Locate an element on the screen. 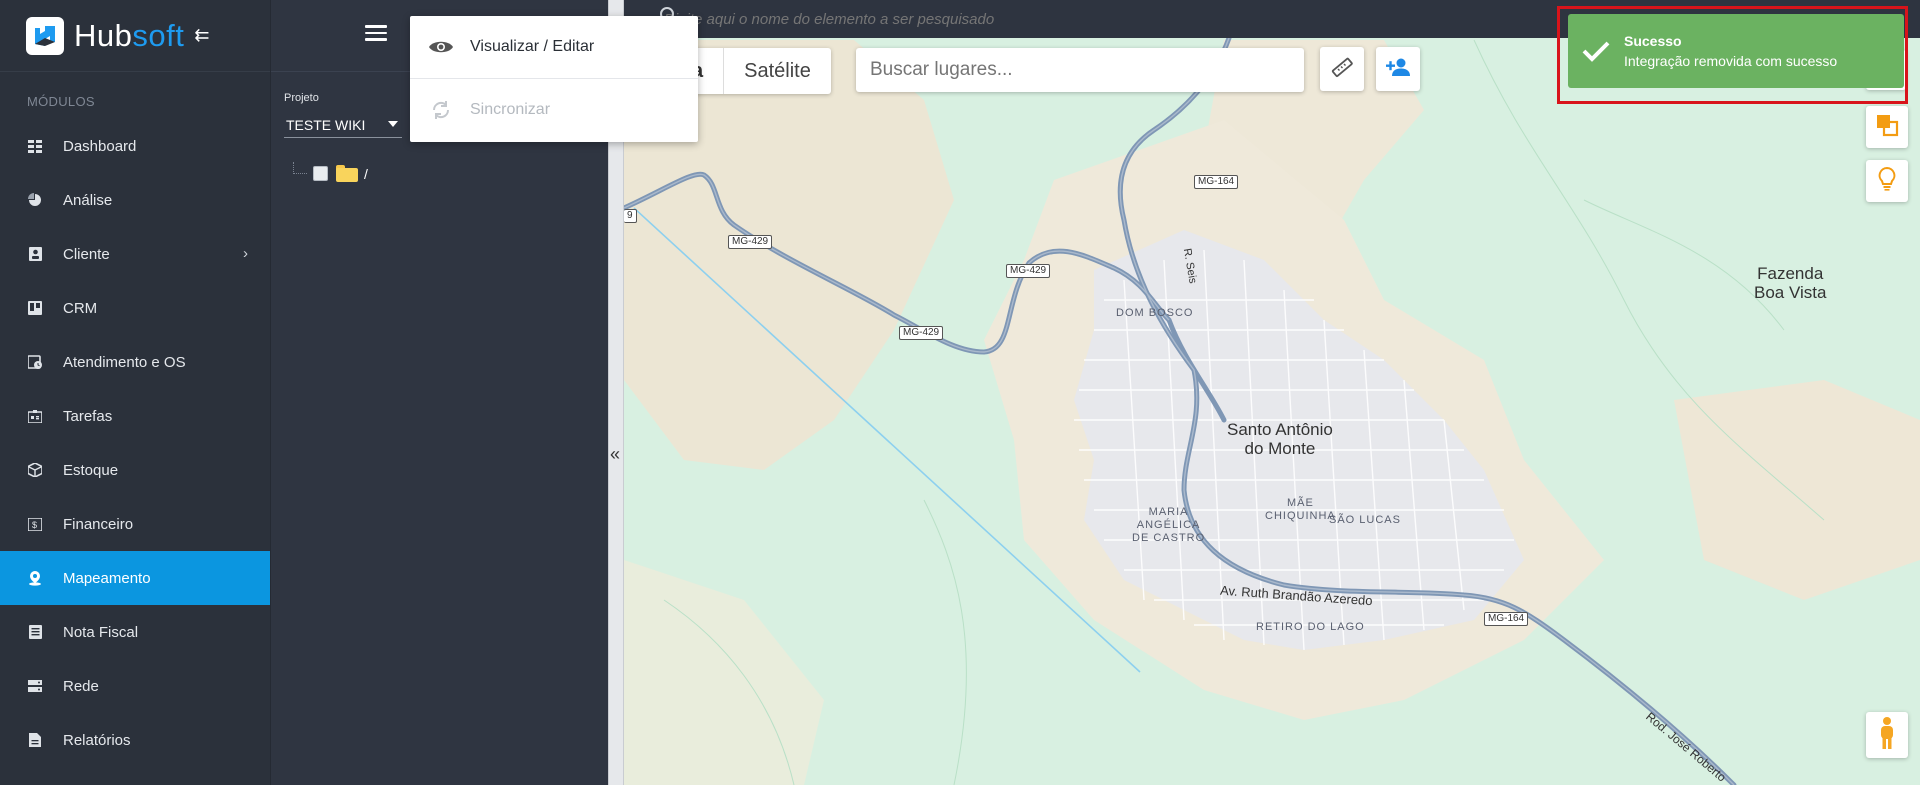 Image resolution: width=1920 pixels, height=785 pixels. toast-message: Integração removida com sucesso is located at coordinates (1731, 61).